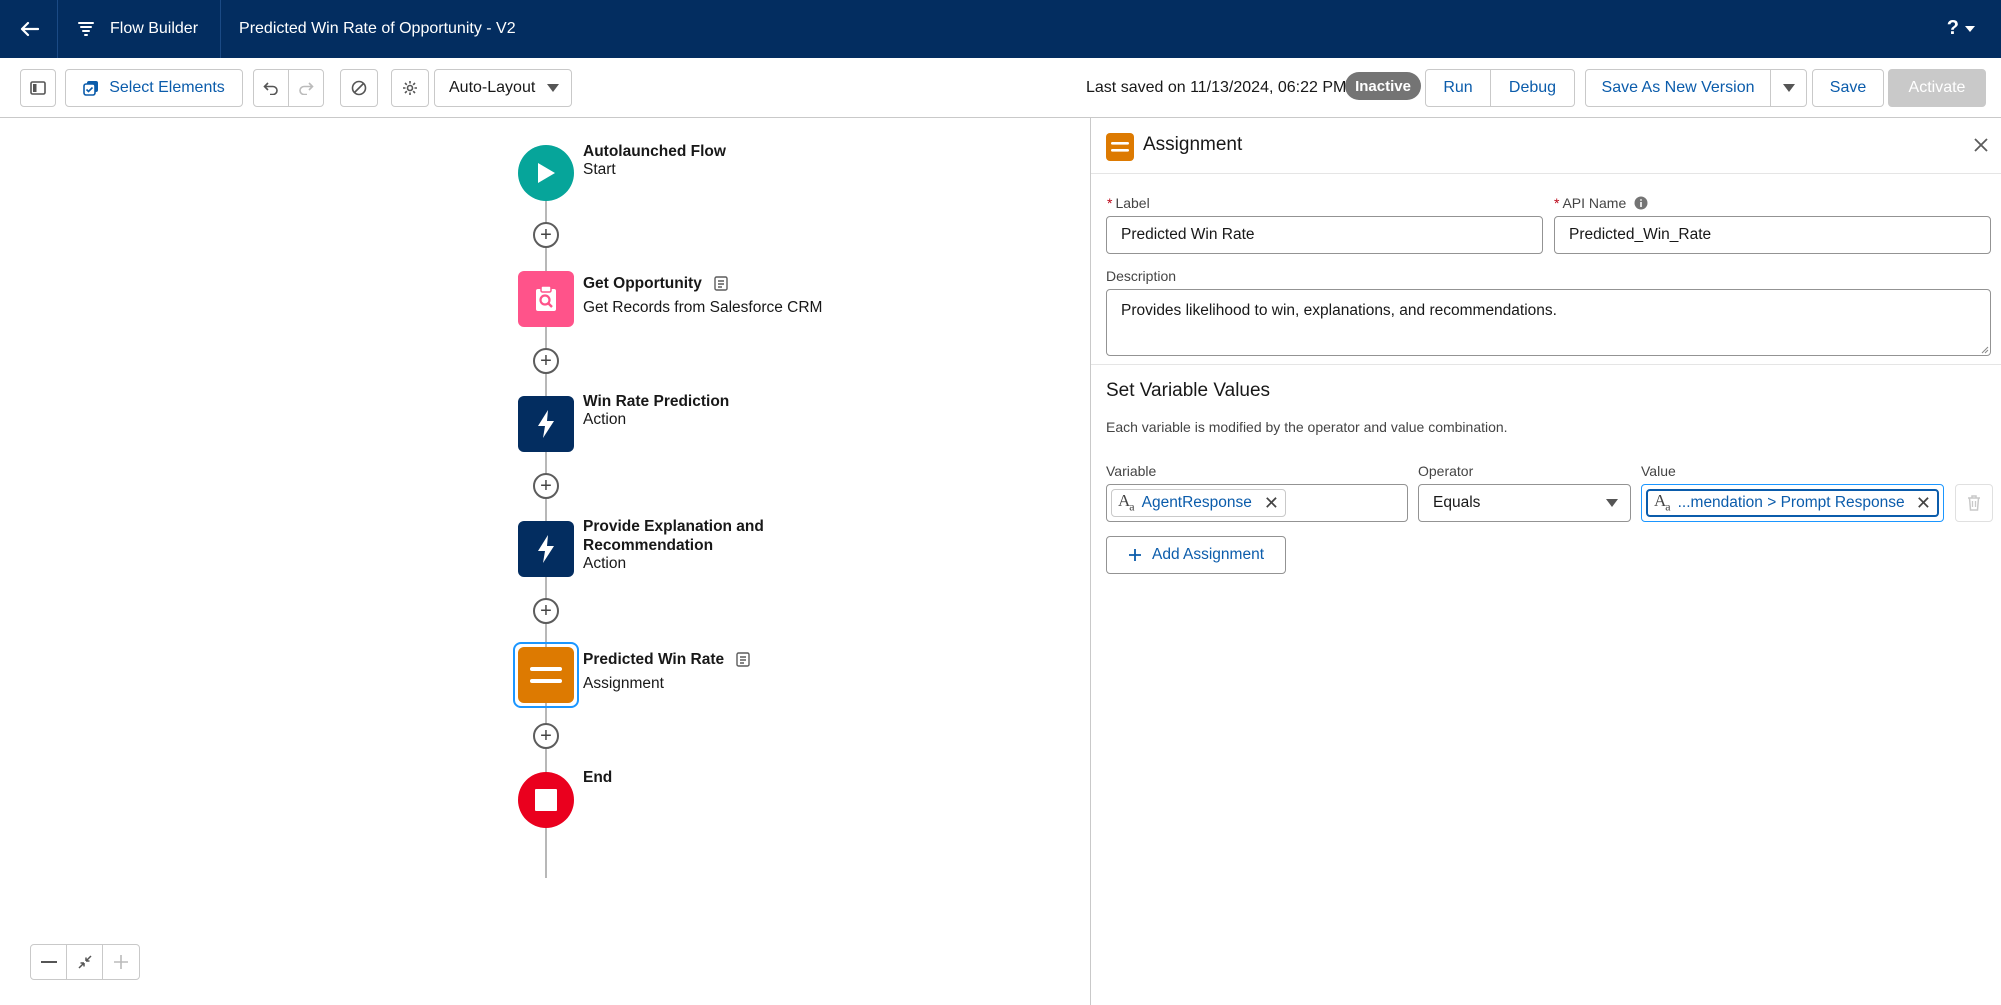 Image resolution: width=2001 pixels, height=1005 pixels. Describe the element at coordinates (599, 169) in the screenshot. I see `node-subtitle: Start` at that location.